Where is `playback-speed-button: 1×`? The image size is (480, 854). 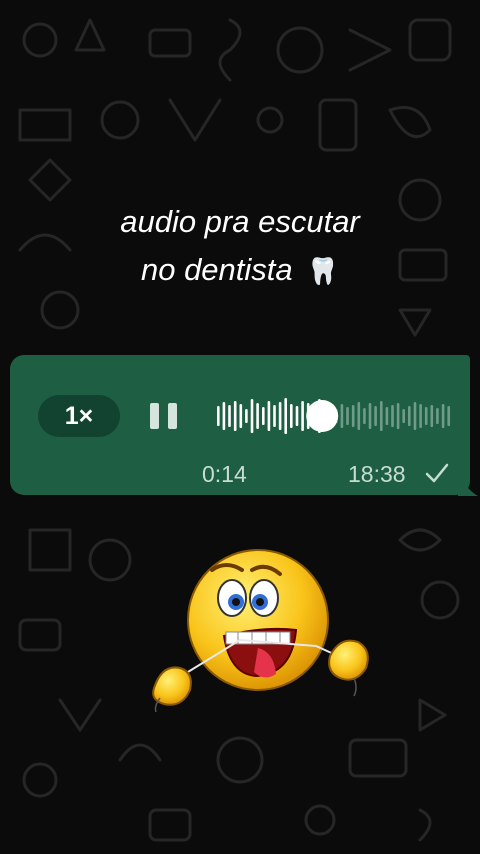 playback-speed-button: 1× is located at coordinates (79, 416).